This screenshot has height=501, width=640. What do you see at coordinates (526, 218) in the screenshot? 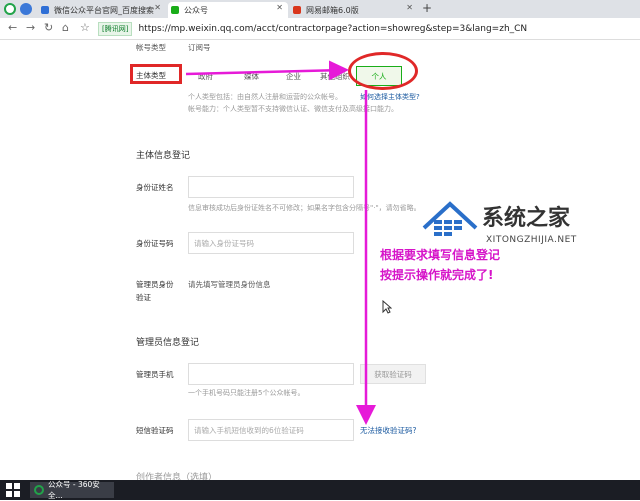
I see `watermark-title: 系统之家` at bounding box center [526, 218].